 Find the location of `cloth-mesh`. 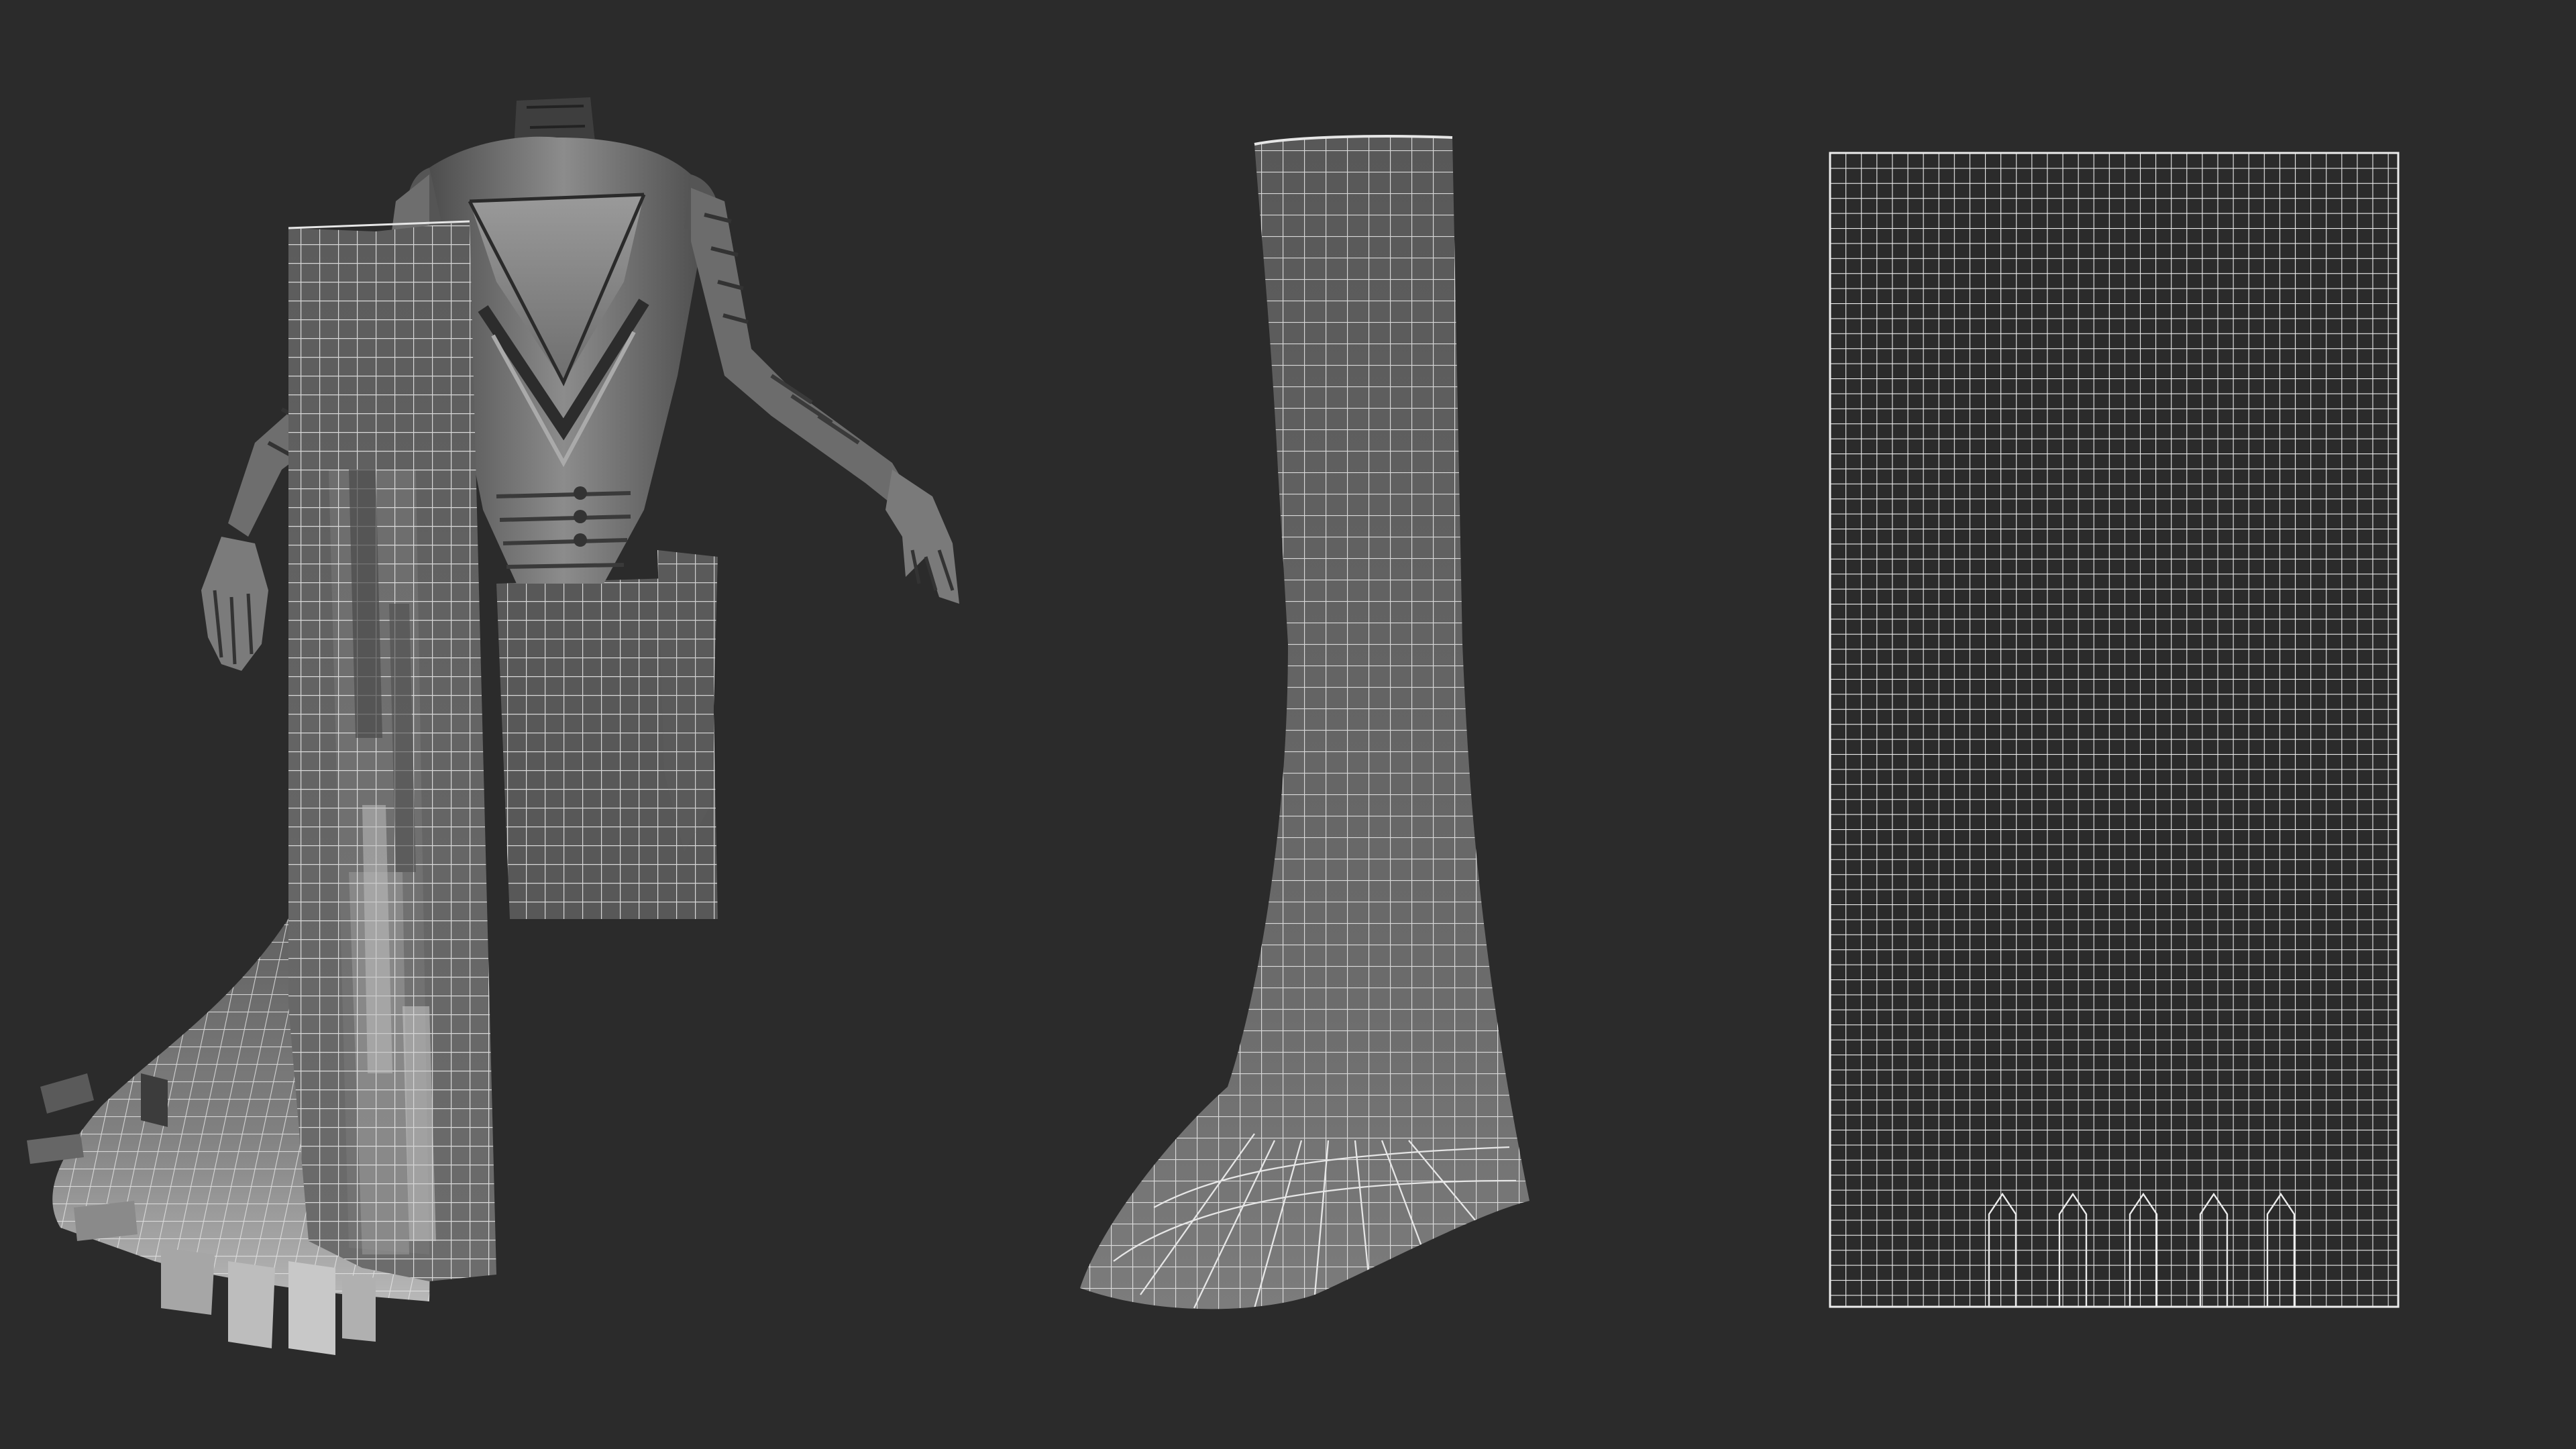

cloth-mesh is located at coordinates (1304, 722).